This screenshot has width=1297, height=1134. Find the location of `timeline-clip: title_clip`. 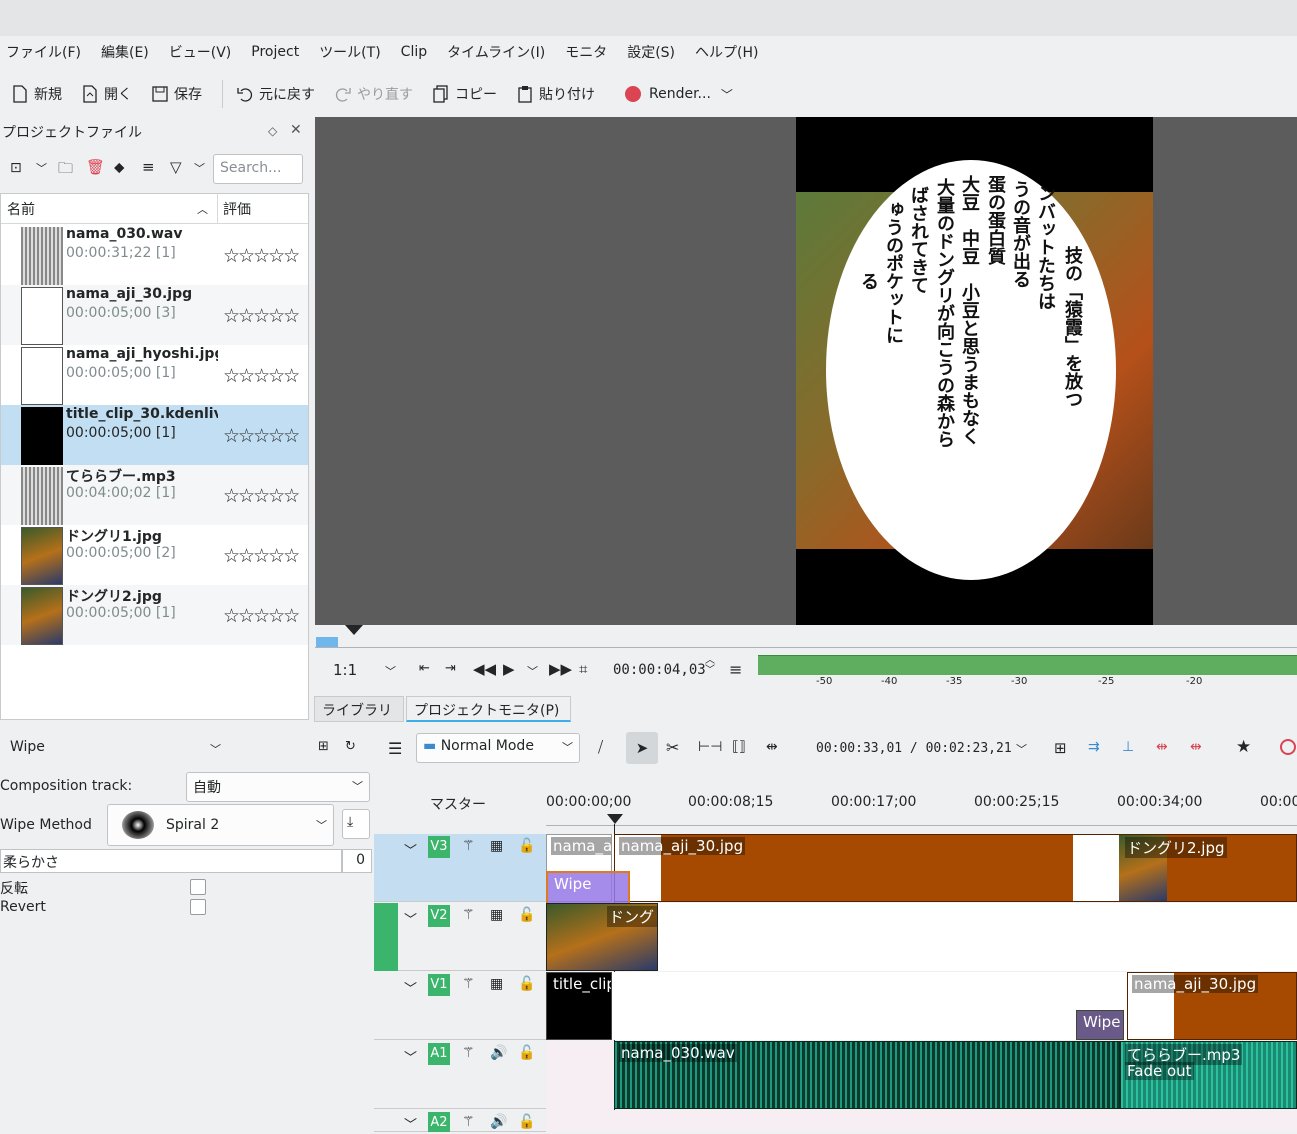

timeline-clip: title_clip is located at coordinates (579, 1006).